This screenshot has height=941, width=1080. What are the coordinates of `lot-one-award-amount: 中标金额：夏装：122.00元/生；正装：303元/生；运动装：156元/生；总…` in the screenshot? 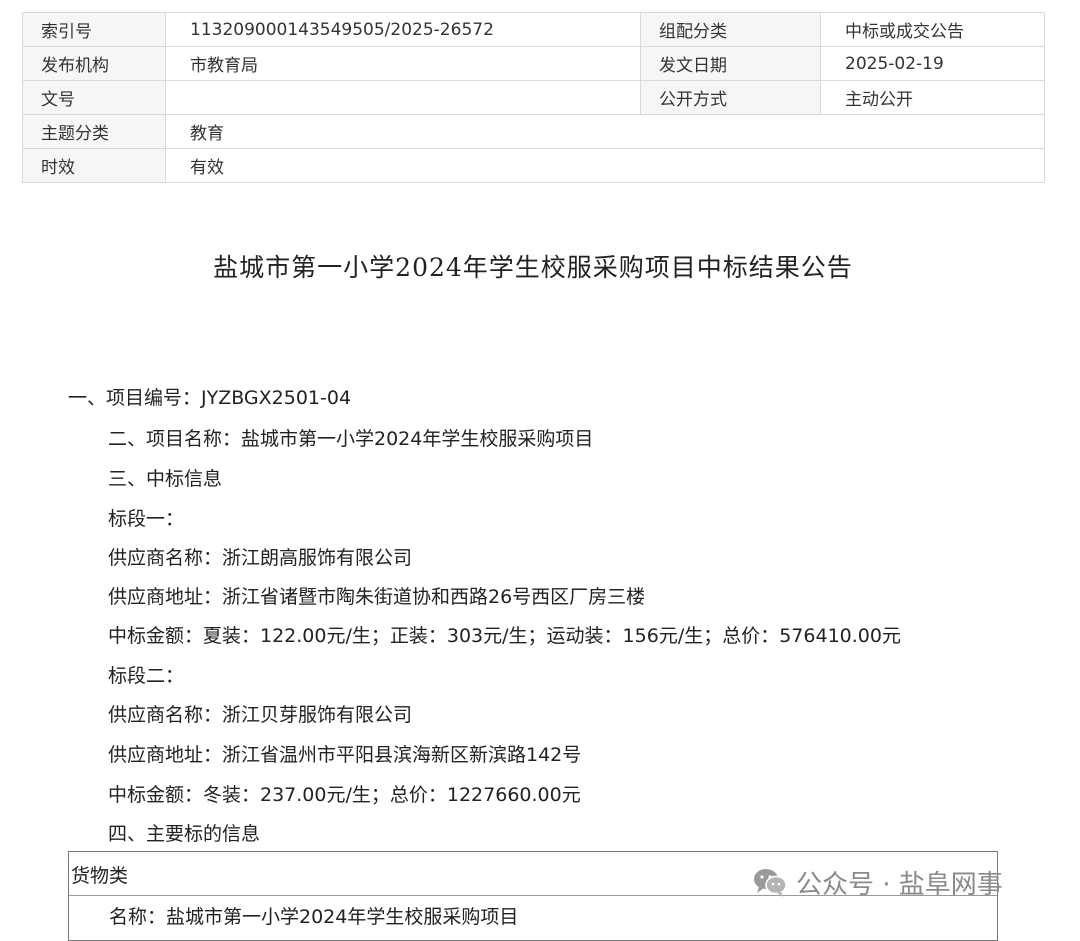 It's located at (504, 636).